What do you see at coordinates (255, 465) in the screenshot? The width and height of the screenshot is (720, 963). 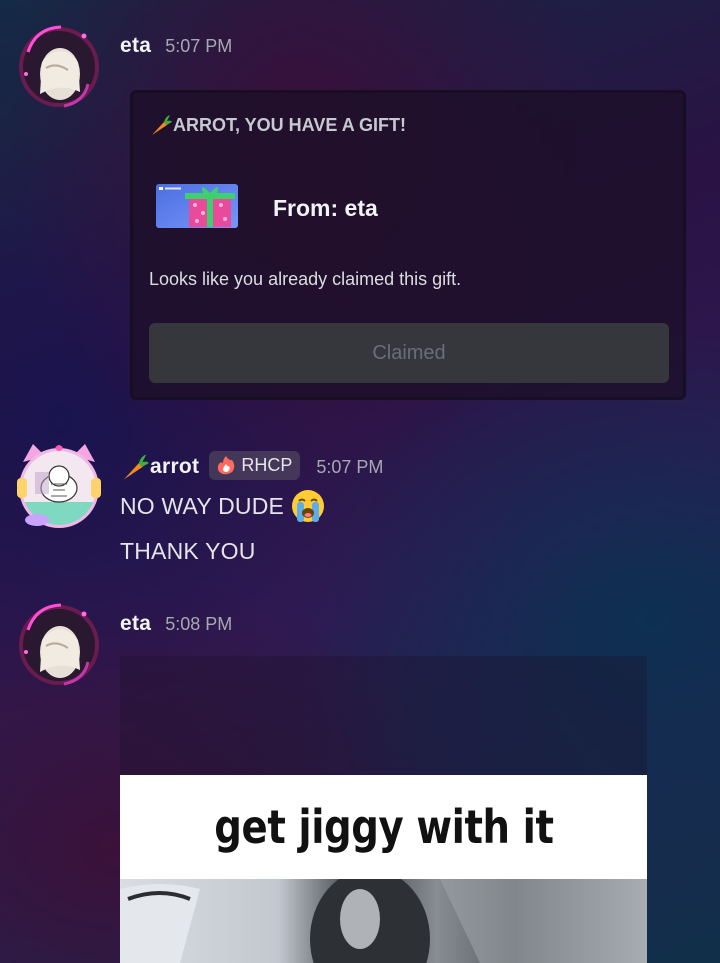 I see `role-badge: RHCP` at bounding box center [255, 465].